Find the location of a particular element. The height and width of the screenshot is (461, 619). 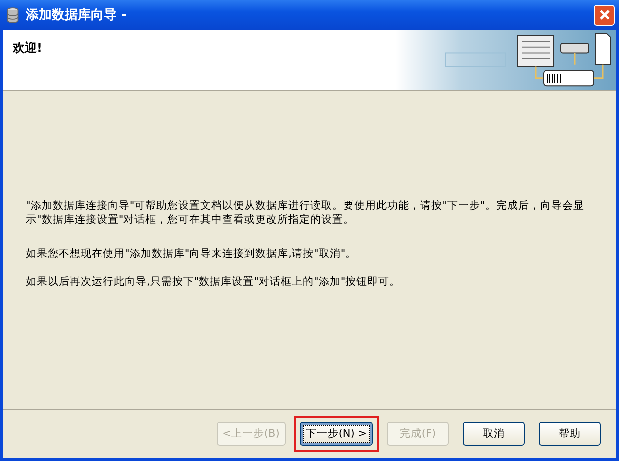

close-icon is located at coordinates (604, 15).